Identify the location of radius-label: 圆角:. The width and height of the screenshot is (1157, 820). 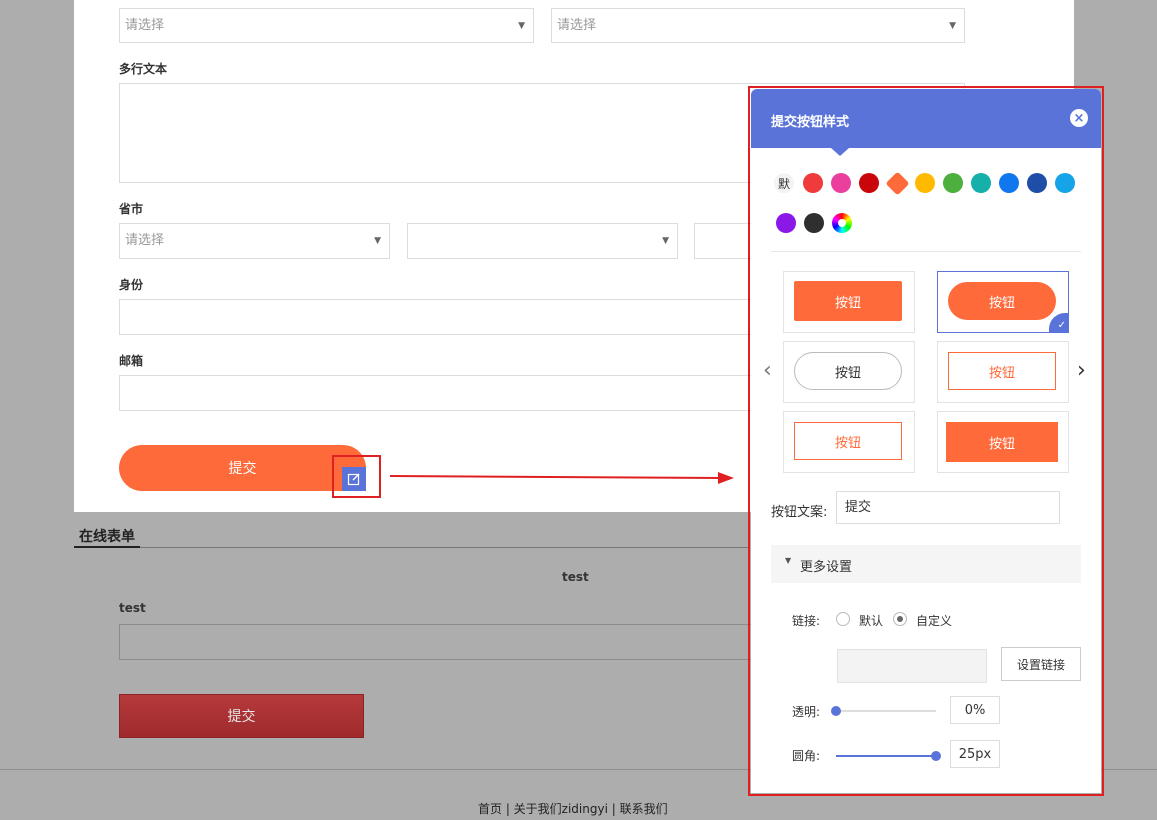
(806, 756).